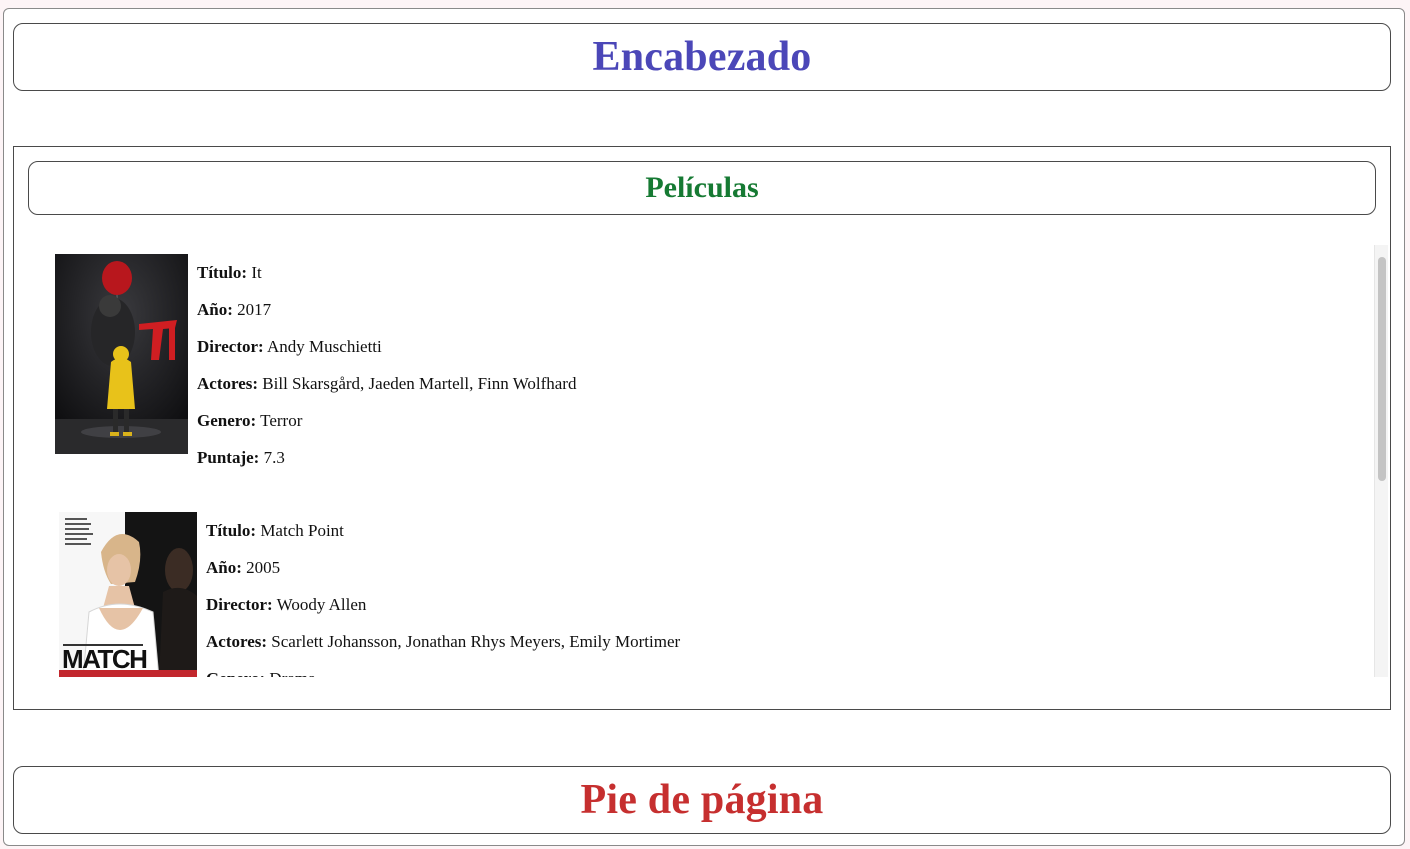 Image resolution: width=1410 pixels, height=849 pixels. What do you see at coordinates (386, 457) in the screenshot?
I see `movie-score-row: Puntaje: 7.3` at bounding box center [386, 457].